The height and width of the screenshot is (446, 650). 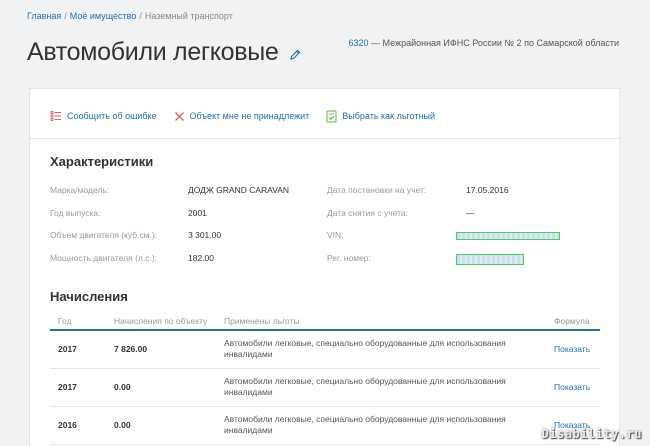 I want to click on list-error-icon, so click(x=55, y=116).